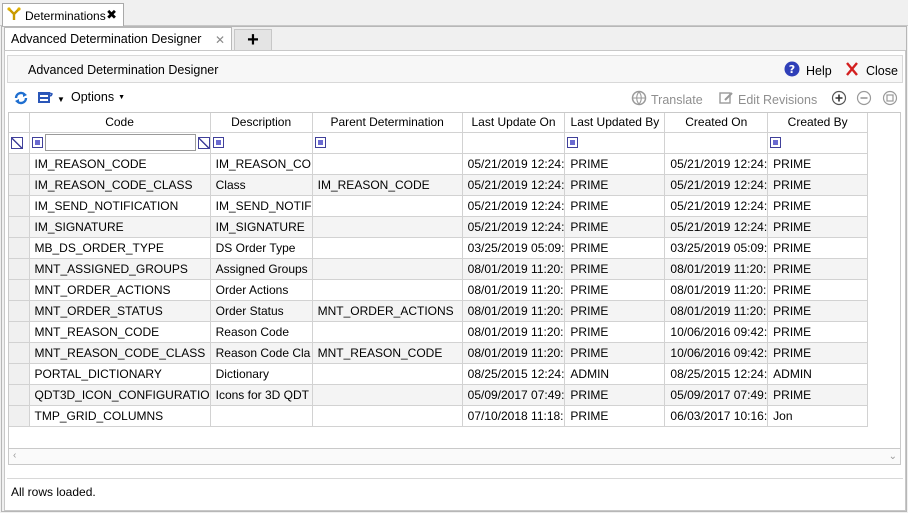 The width and height of the screenshot is (908, 513). Describe the element at coordinates (893, 456) in the screenshot. I see `scroll-down-icon: ⌄` at that location.